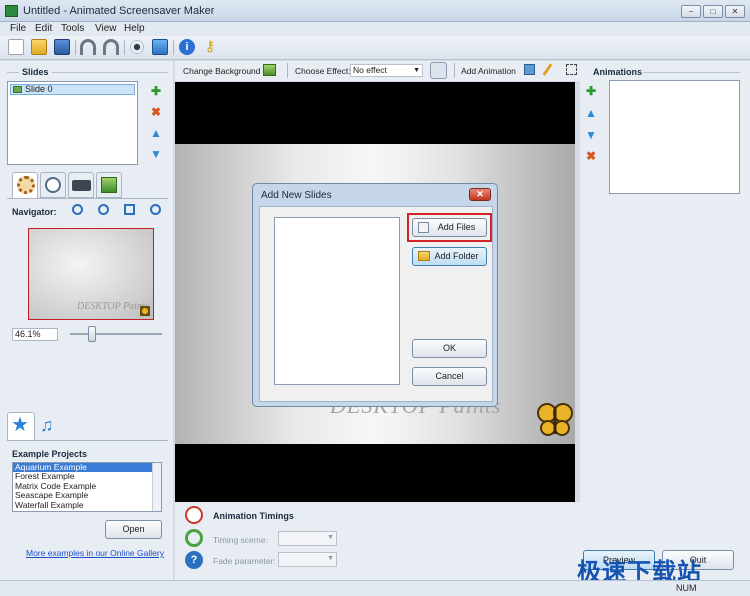 This screenshot has height=596, width=750. What do you see at coordinates (424, 256) in the screenshot?
I see `add-folder-icon` at bounding box center [424, 256].